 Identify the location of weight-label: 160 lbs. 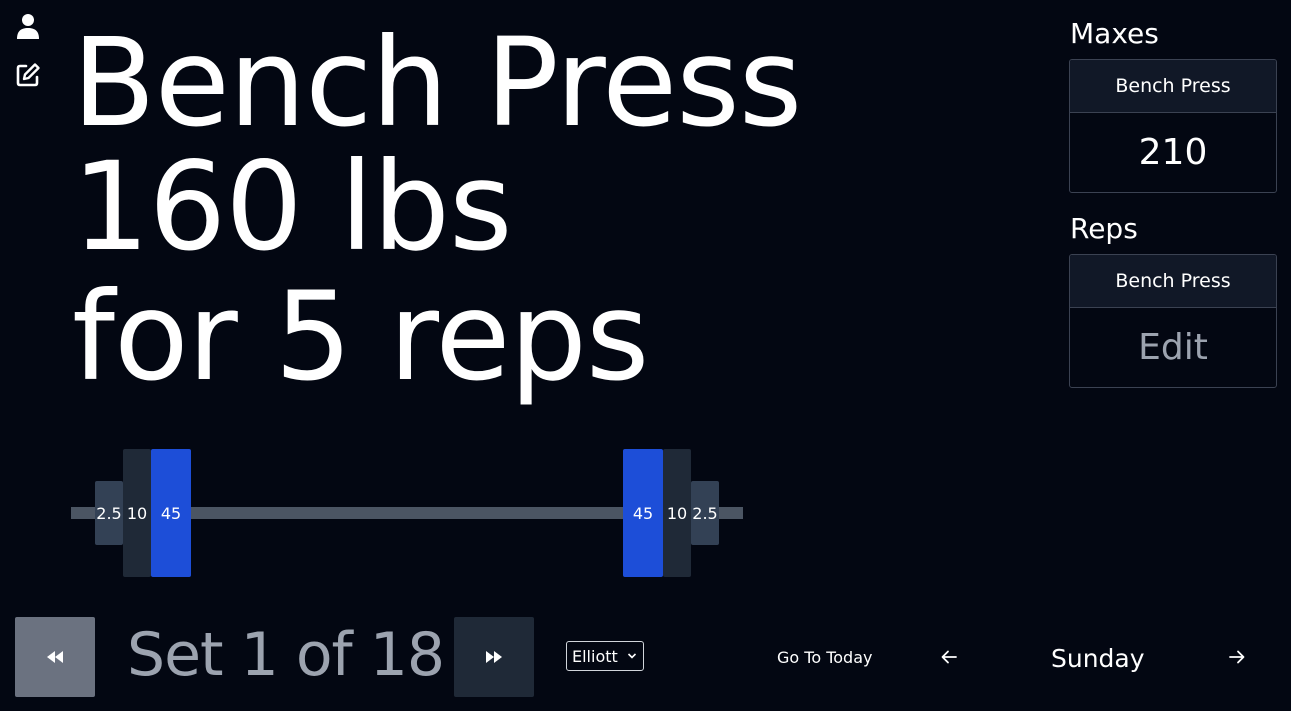
(292, 207).